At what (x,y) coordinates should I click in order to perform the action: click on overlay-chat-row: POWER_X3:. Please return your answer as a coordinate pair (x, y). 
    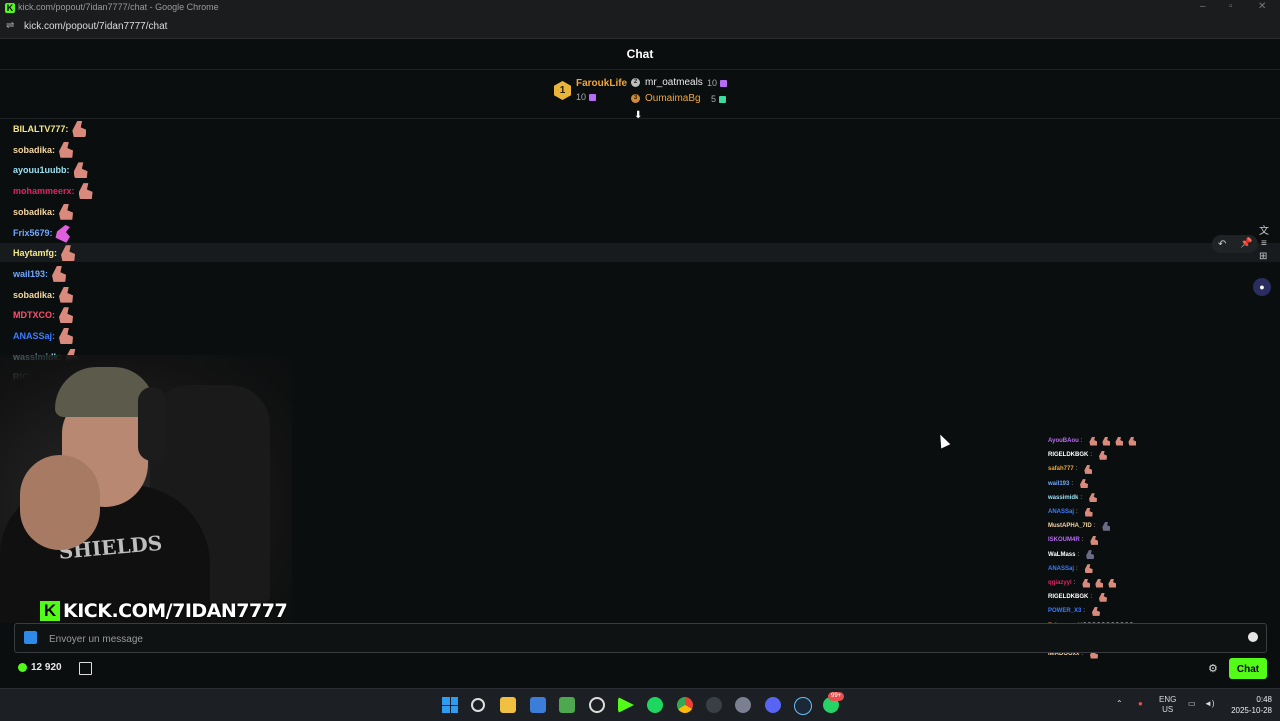
    Looking at the image, I should click on (1074, 611).